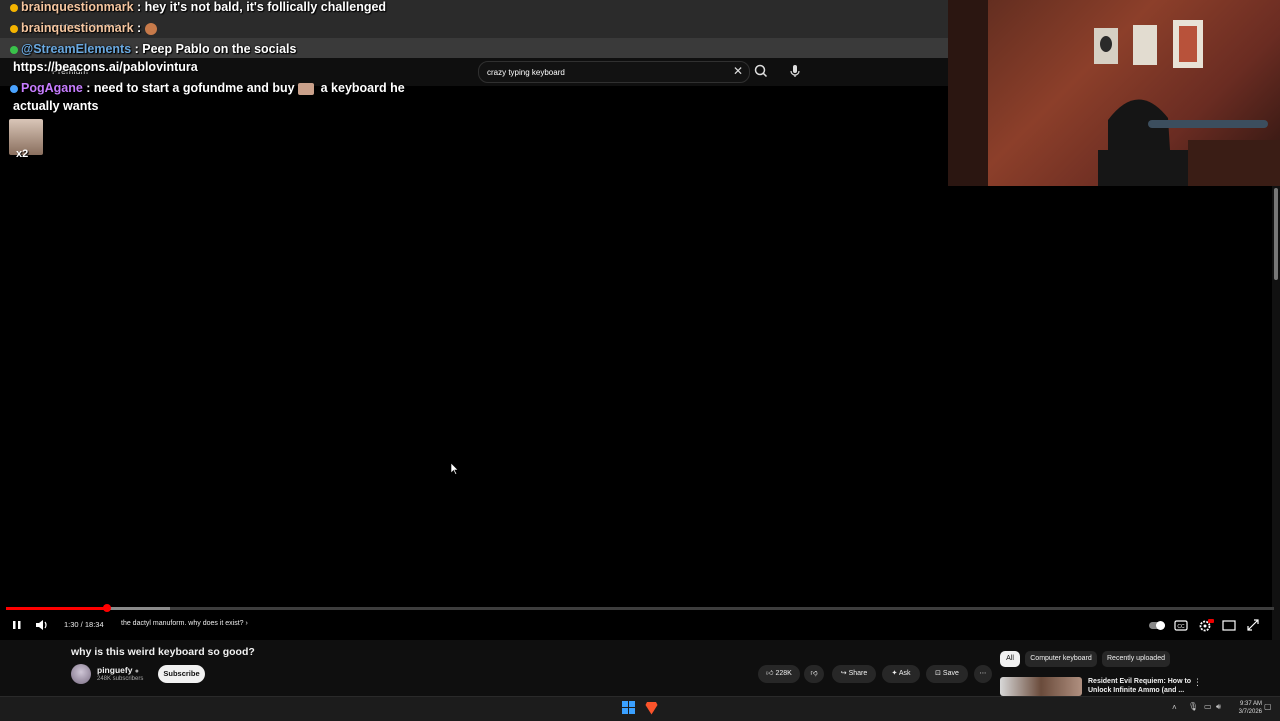 Image resolution: width=1280 pixels, height=721 pixels. Describe the element at coordinates (52, 88) in the screenshot. I see `chat-username: PogAgane` at that location.